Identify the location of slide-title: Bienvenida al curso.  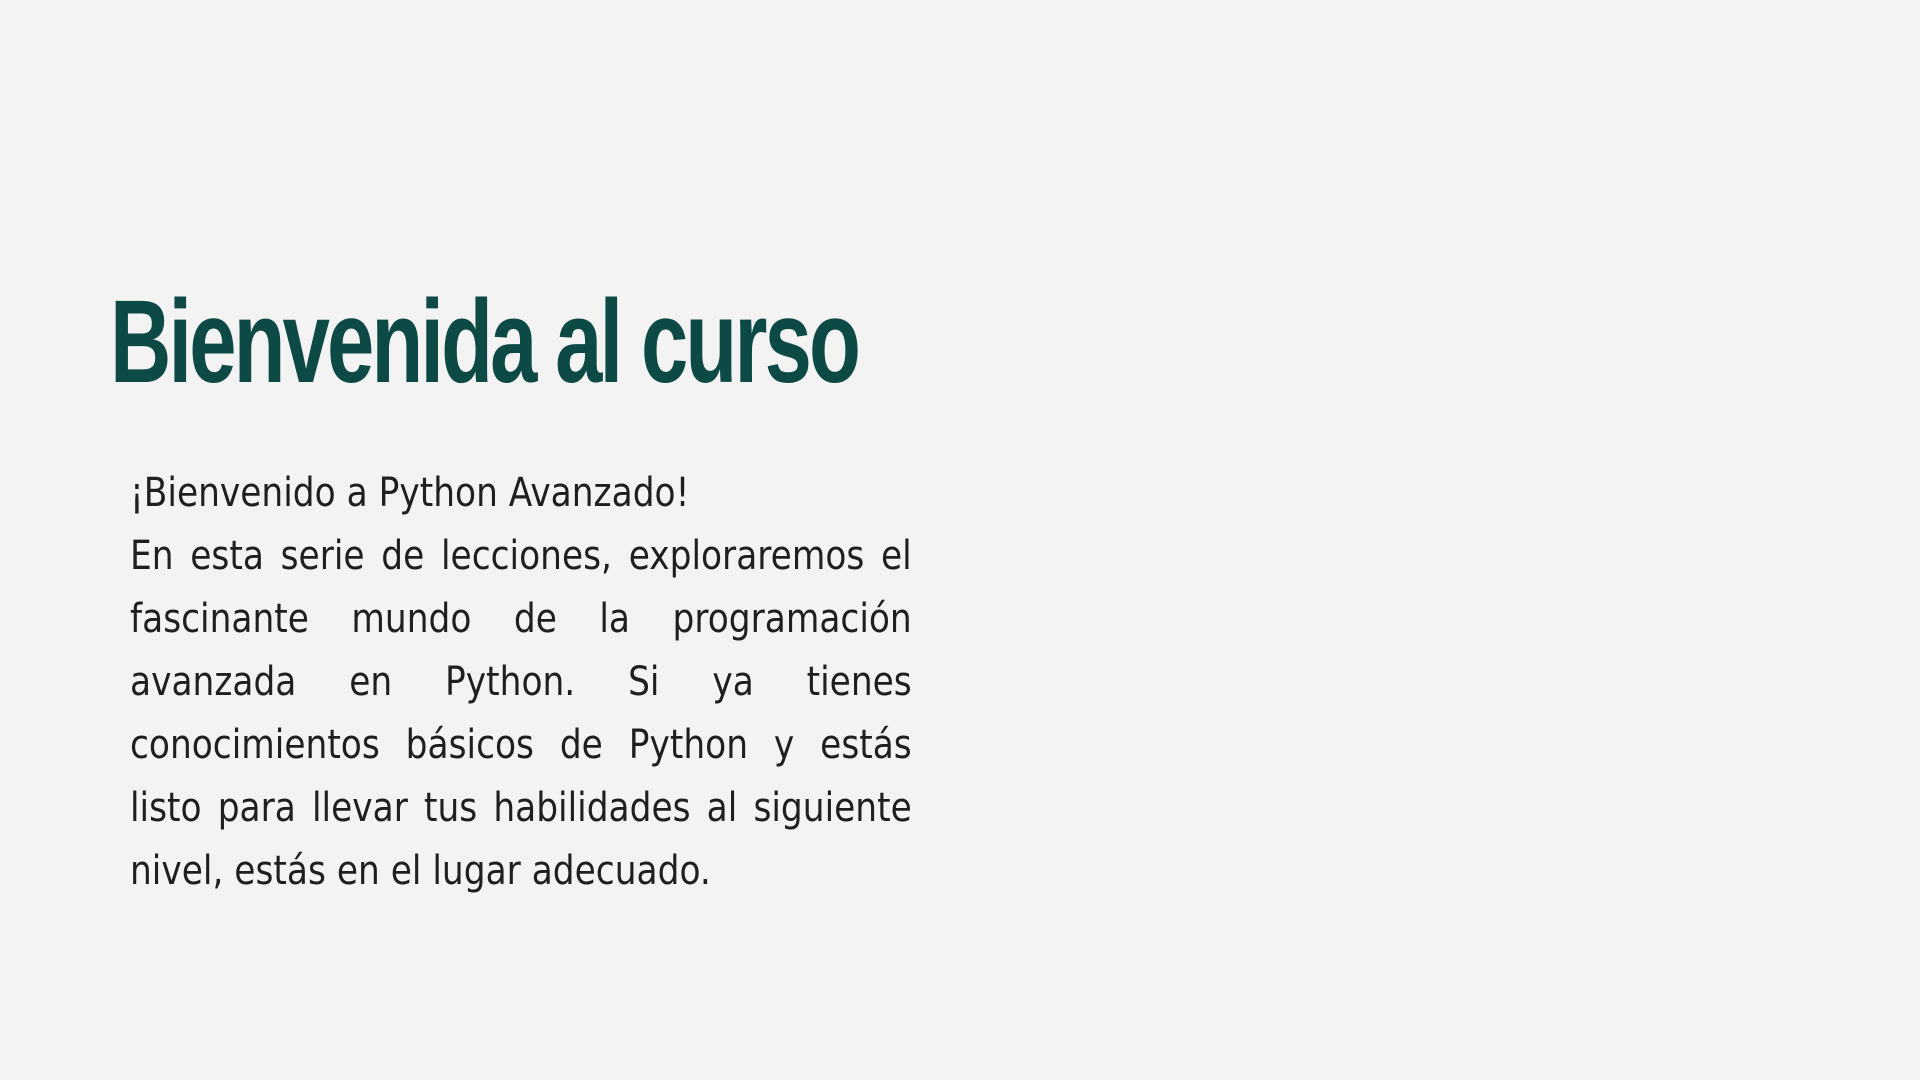
(485, 342).